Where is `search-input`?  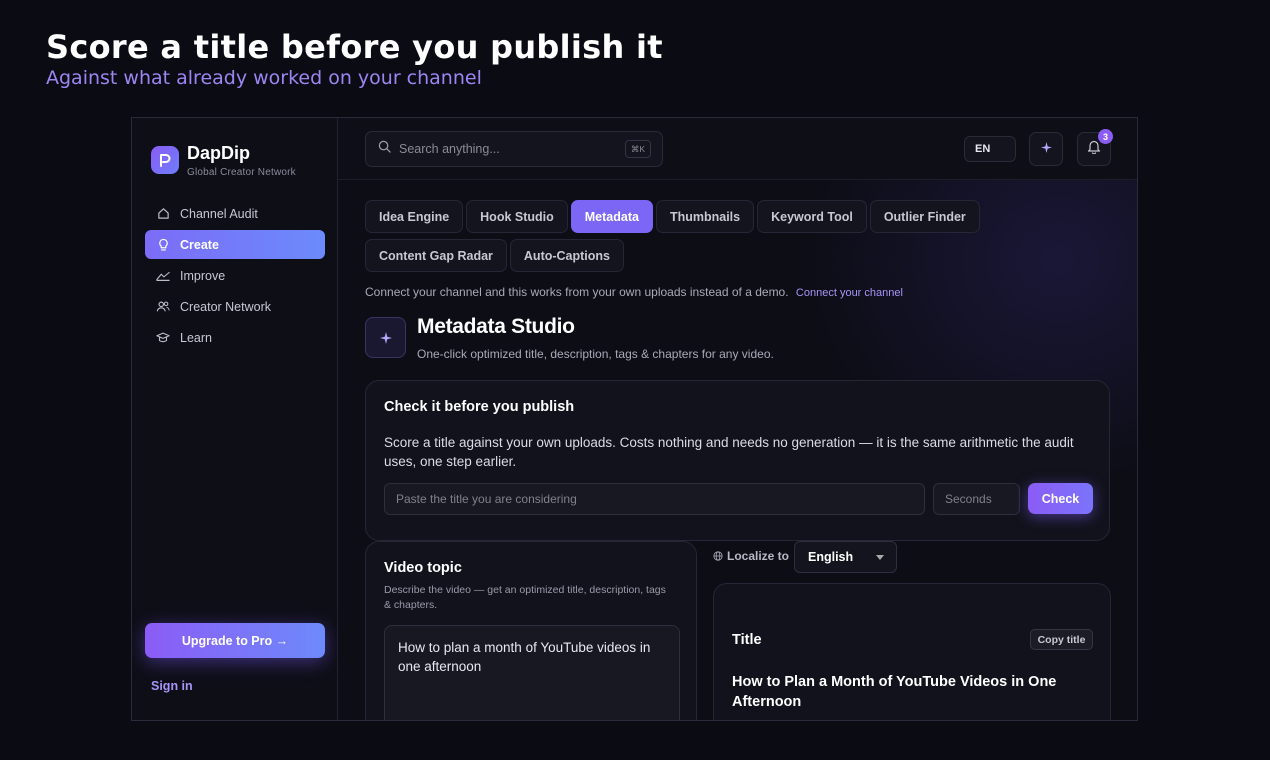
search-input is located at coordinates (509, 149).